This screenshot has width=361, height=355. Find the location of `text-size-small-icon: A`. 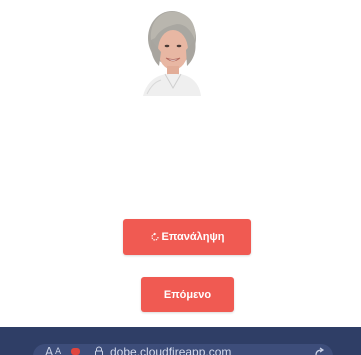

text-size-small-icon: A is located at coordinates (58, 351).